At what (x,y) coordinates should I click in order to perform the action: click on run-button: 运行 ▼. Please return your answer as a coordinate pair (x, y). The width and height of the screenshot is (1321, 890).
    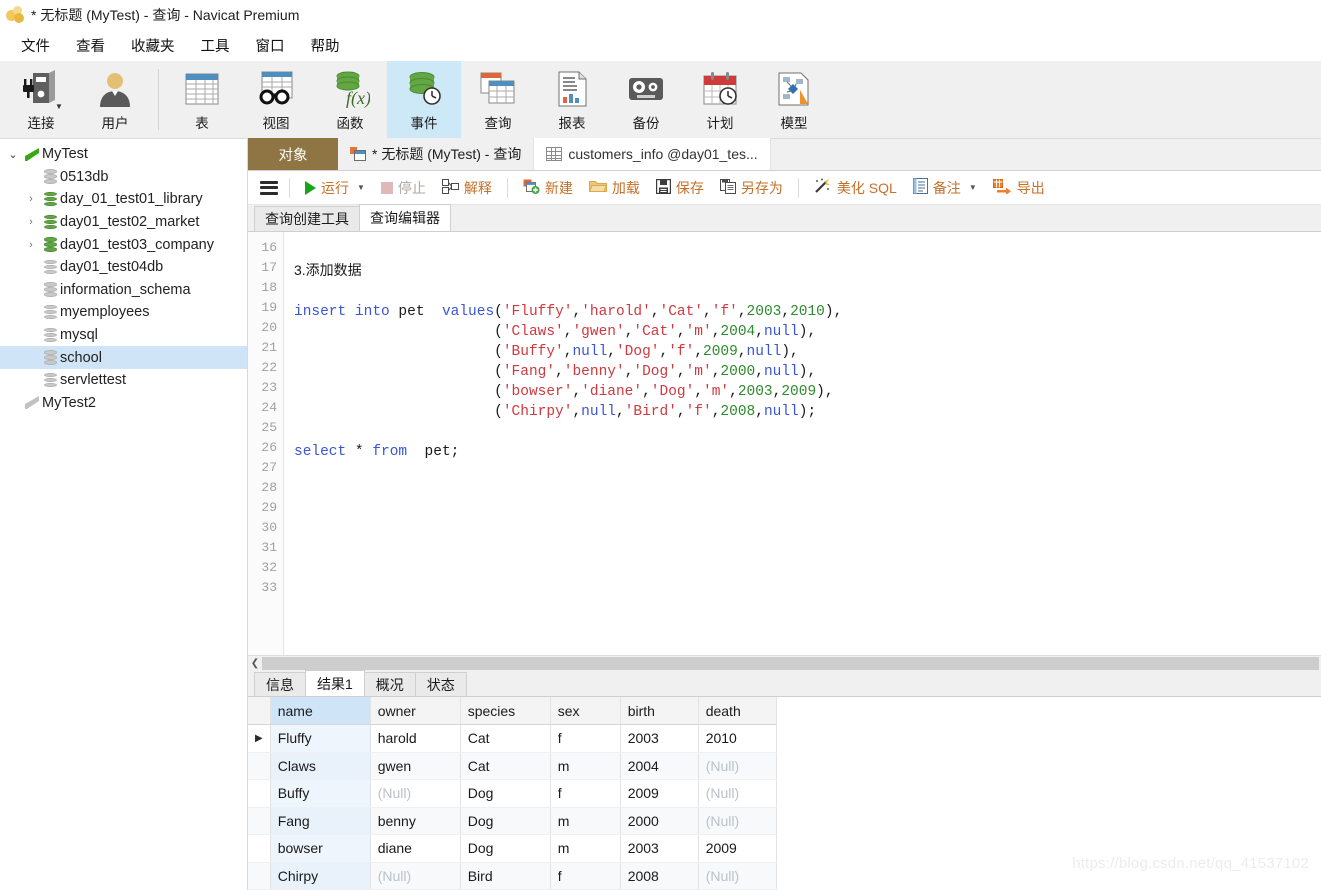
    Looking at the image, I should click on (335, 188).